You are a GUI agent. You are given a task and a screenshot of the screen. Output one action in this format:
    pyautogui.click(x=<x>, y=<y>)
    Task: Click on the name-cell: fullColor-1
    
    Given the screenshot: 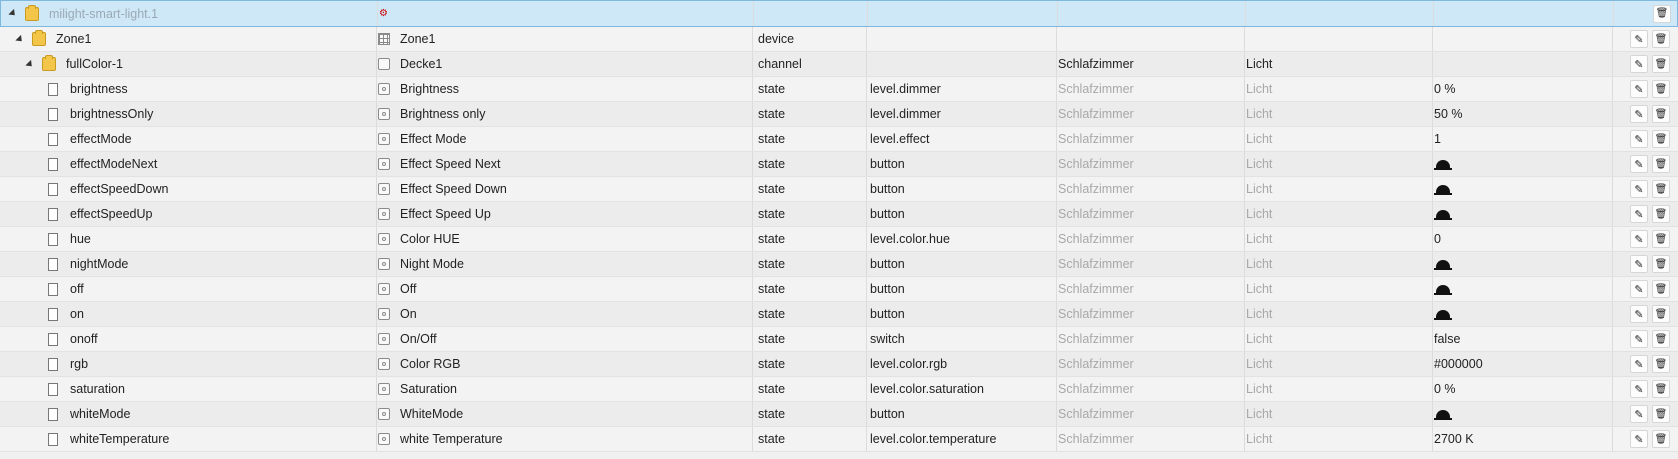 What is the action you would take?
    pyautogui.click(x=188, y=64)
    